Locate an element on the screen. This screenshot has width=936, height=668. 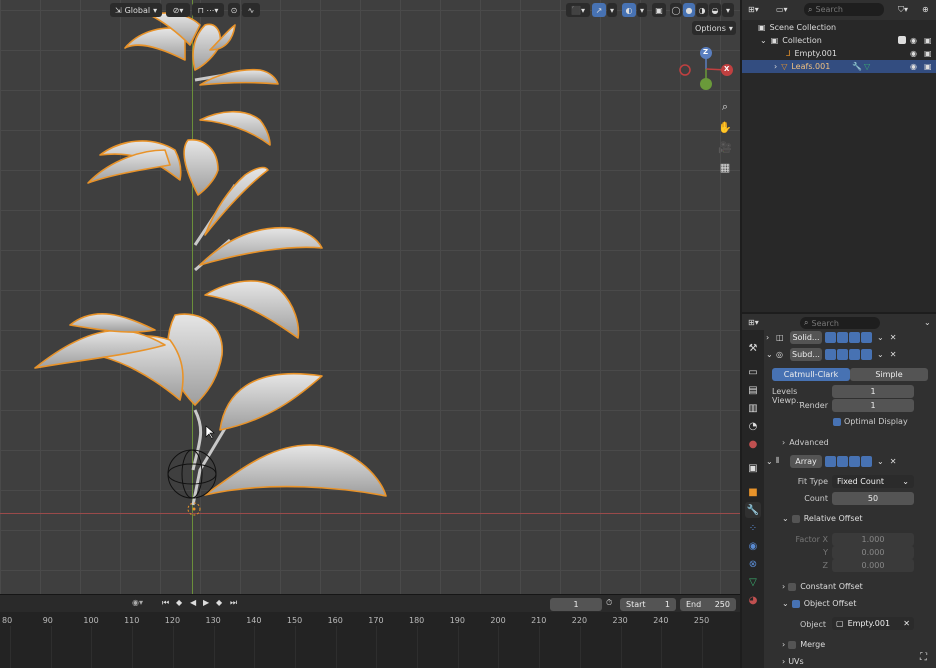
object-offset-subpanel: ⌄ Object Offset is located at coordinates (819, 603).